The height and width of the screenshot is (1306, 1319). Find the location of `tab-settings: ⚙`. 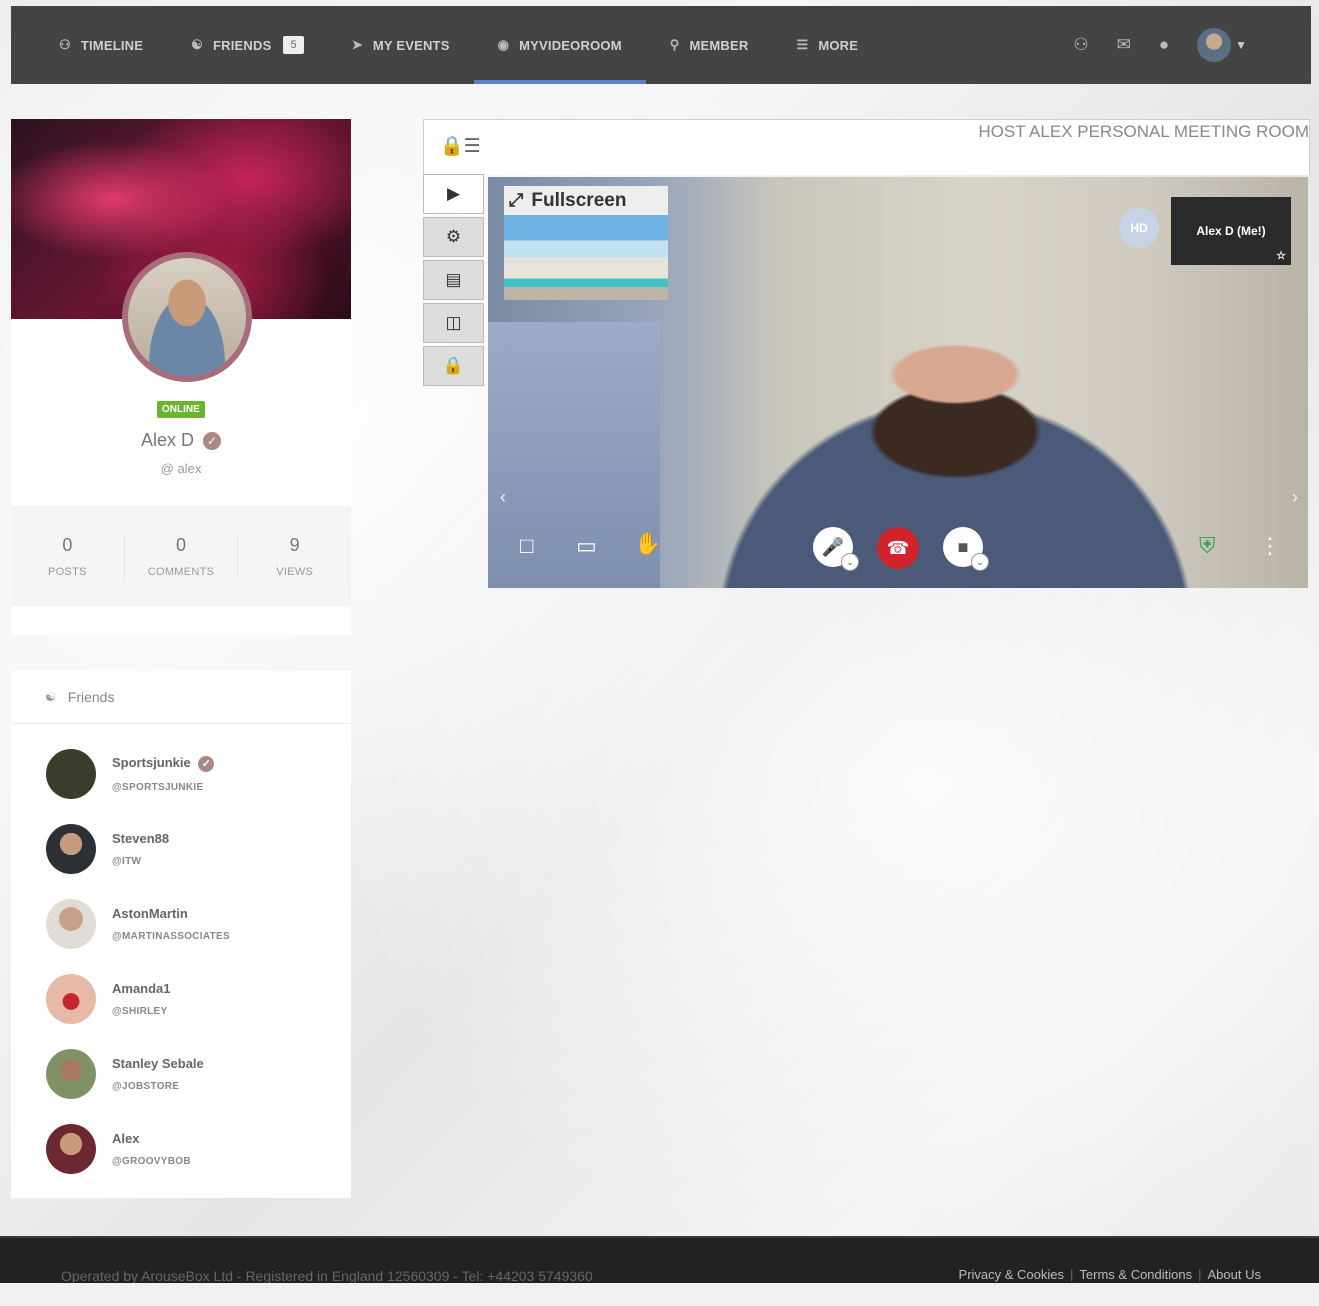

tab-settings: ⚙ is located at coordinates (453, 237).